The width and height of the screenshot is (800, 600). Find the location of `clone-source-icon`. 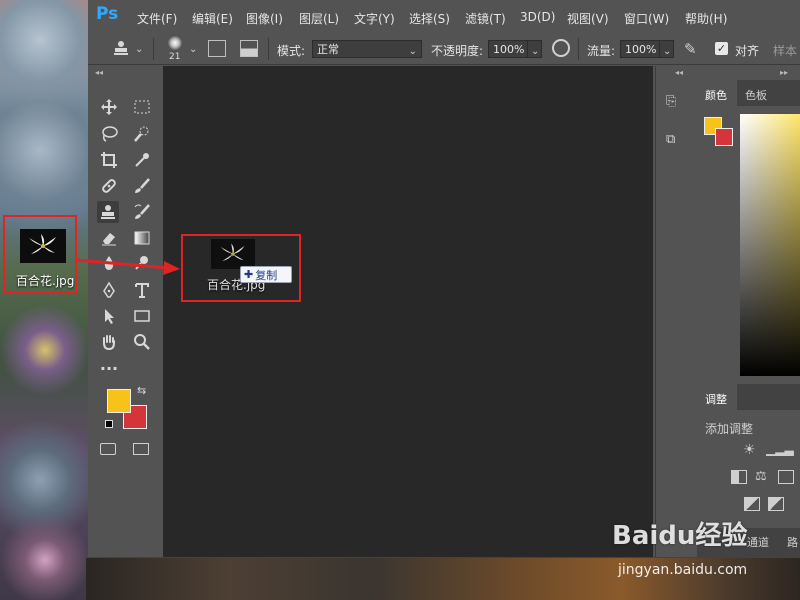

clone-source-icon is located at coordinates (249, 48).